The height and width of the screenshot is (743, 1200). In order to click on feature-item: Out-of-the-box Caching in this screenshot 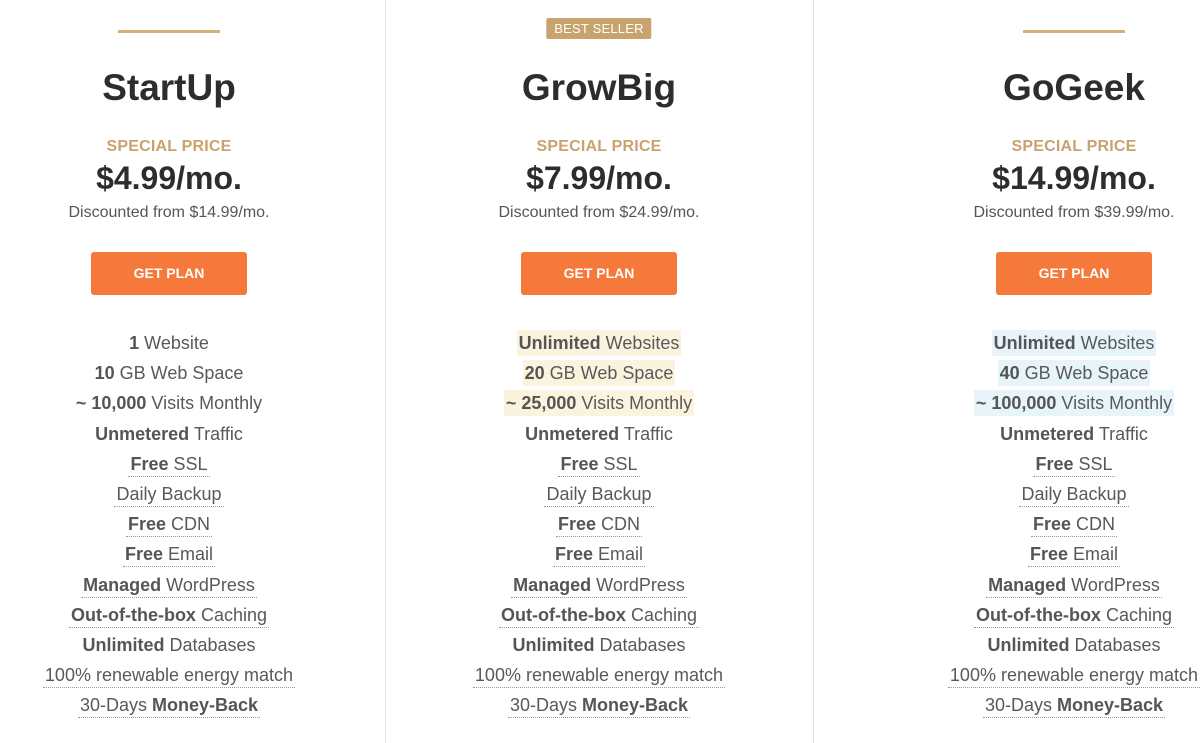, I will do `click(599, 617)`.